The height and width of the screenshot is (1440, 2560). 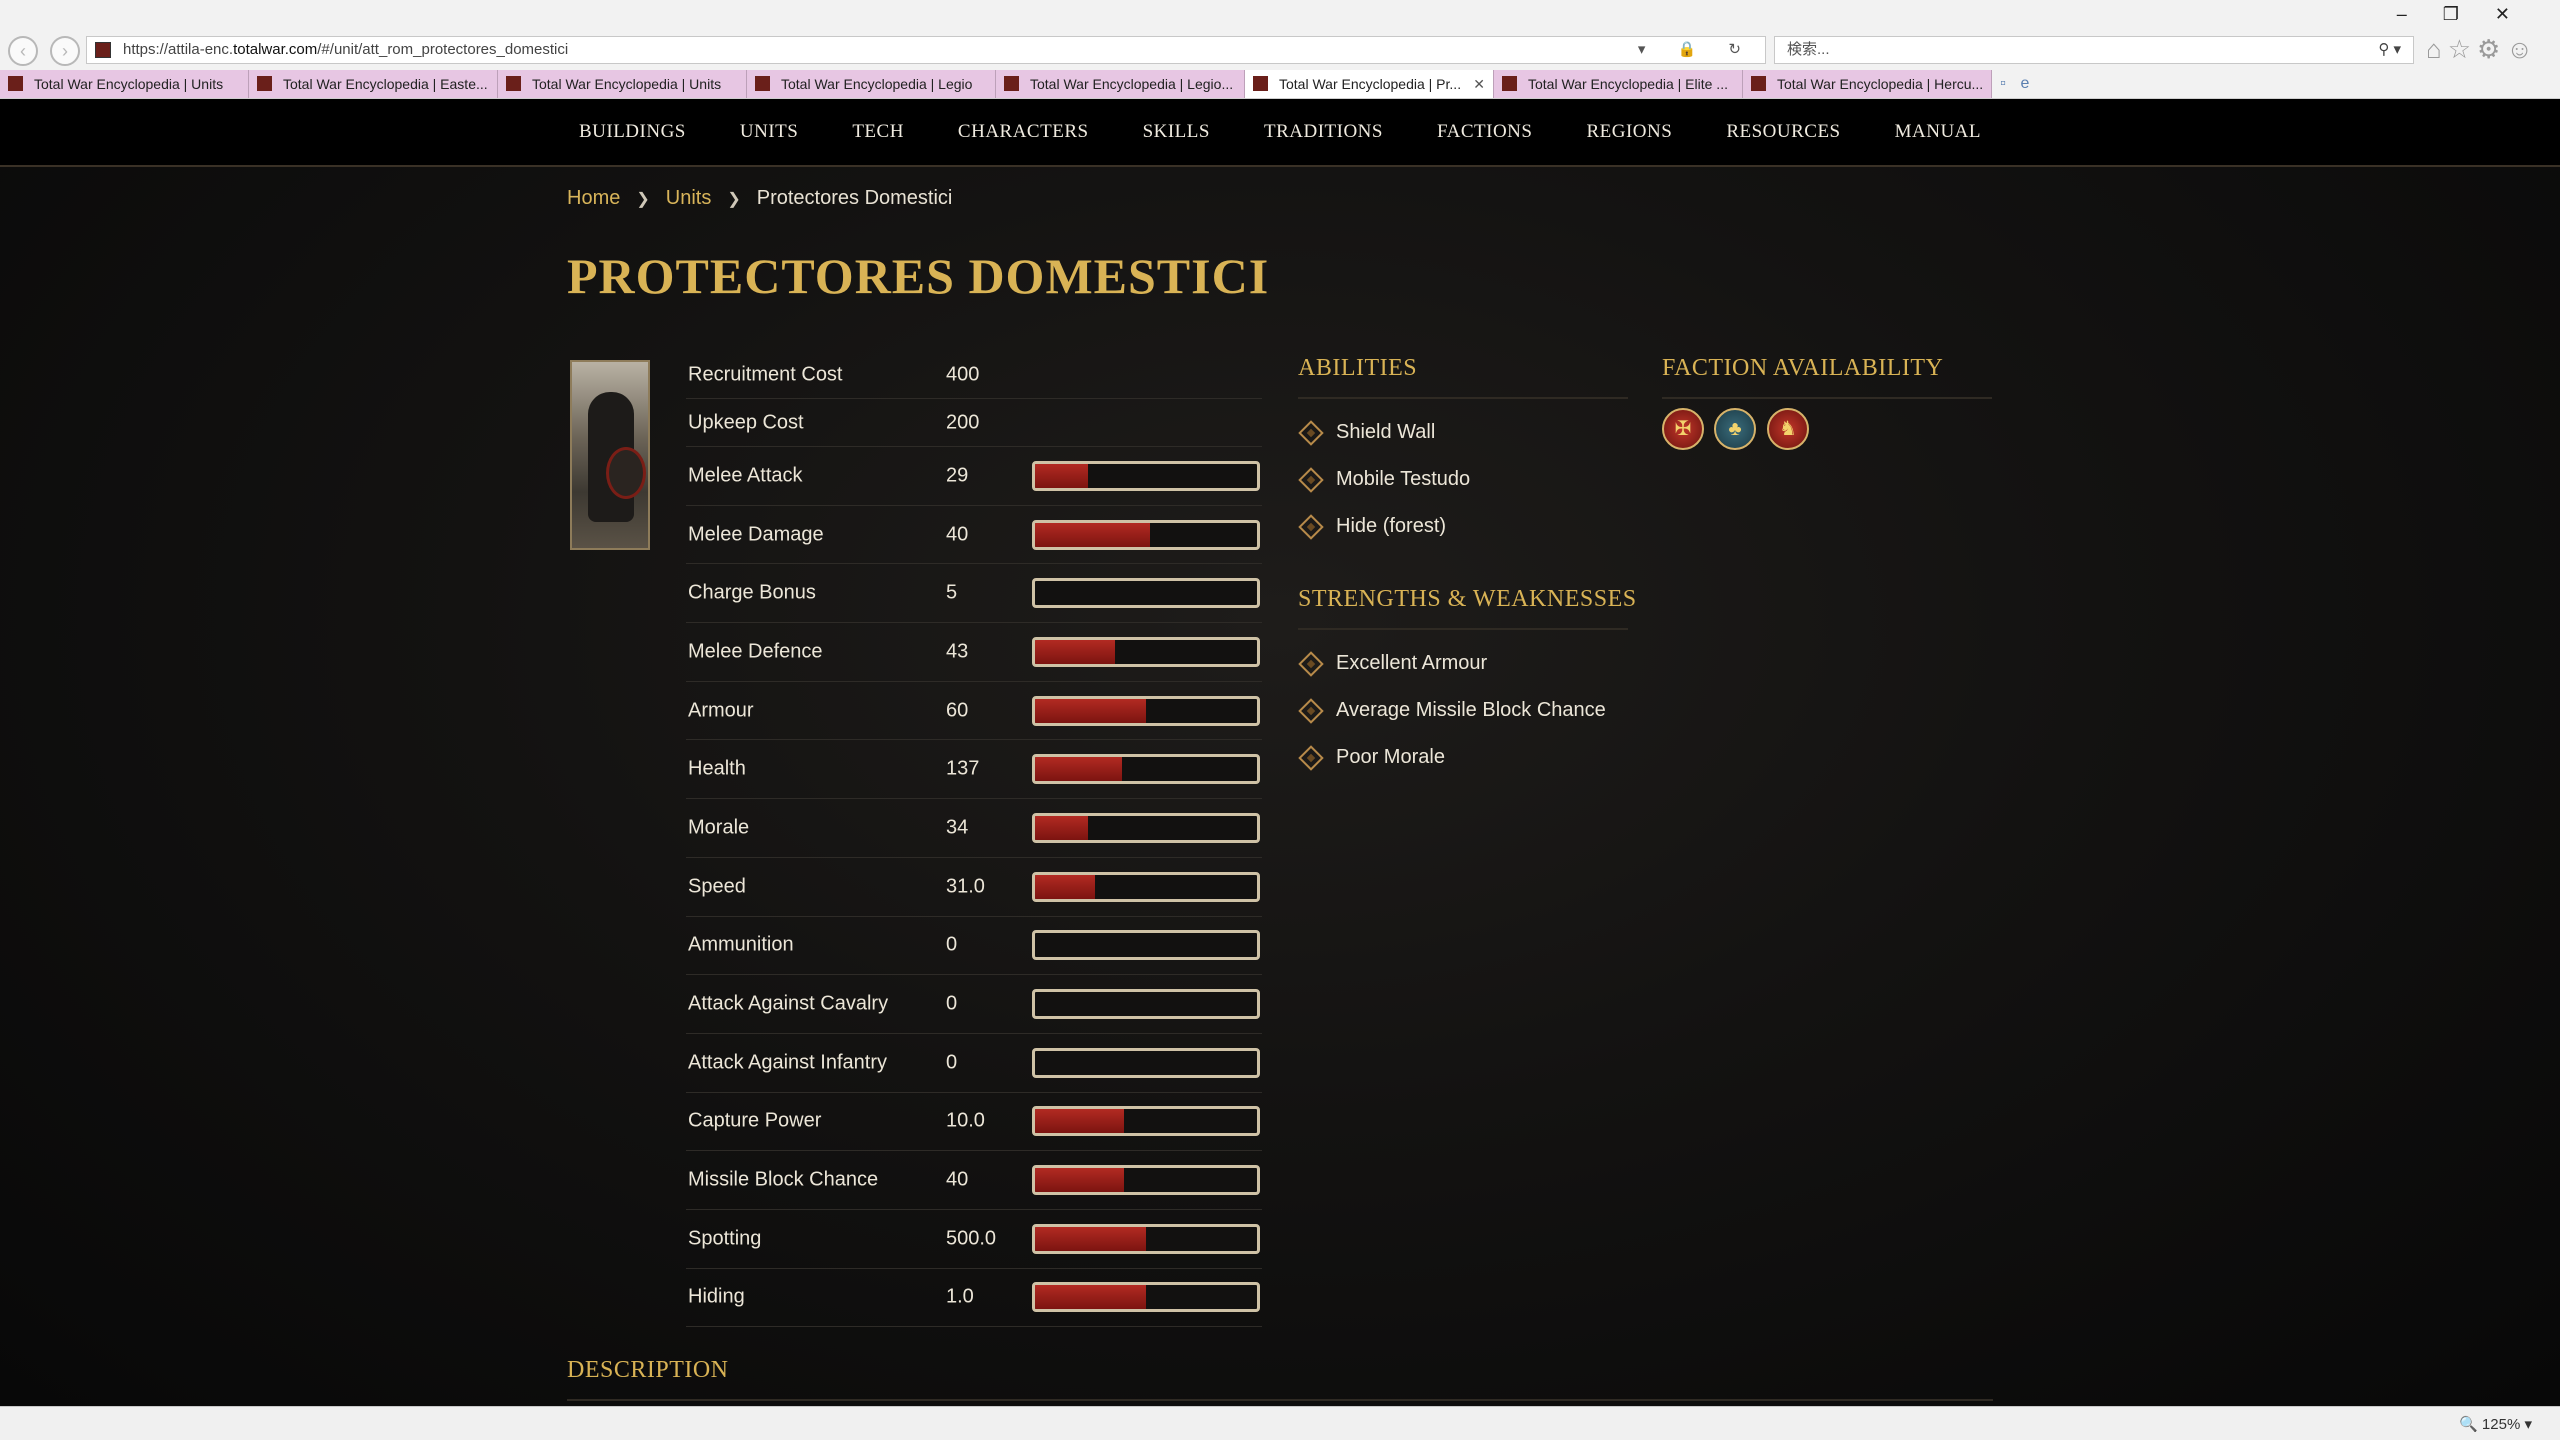 What do you see at coordinates (974, 423) in the screenshot?
I see `stat-row: Upkeep Cost 200` at bounding box center [974, 423].